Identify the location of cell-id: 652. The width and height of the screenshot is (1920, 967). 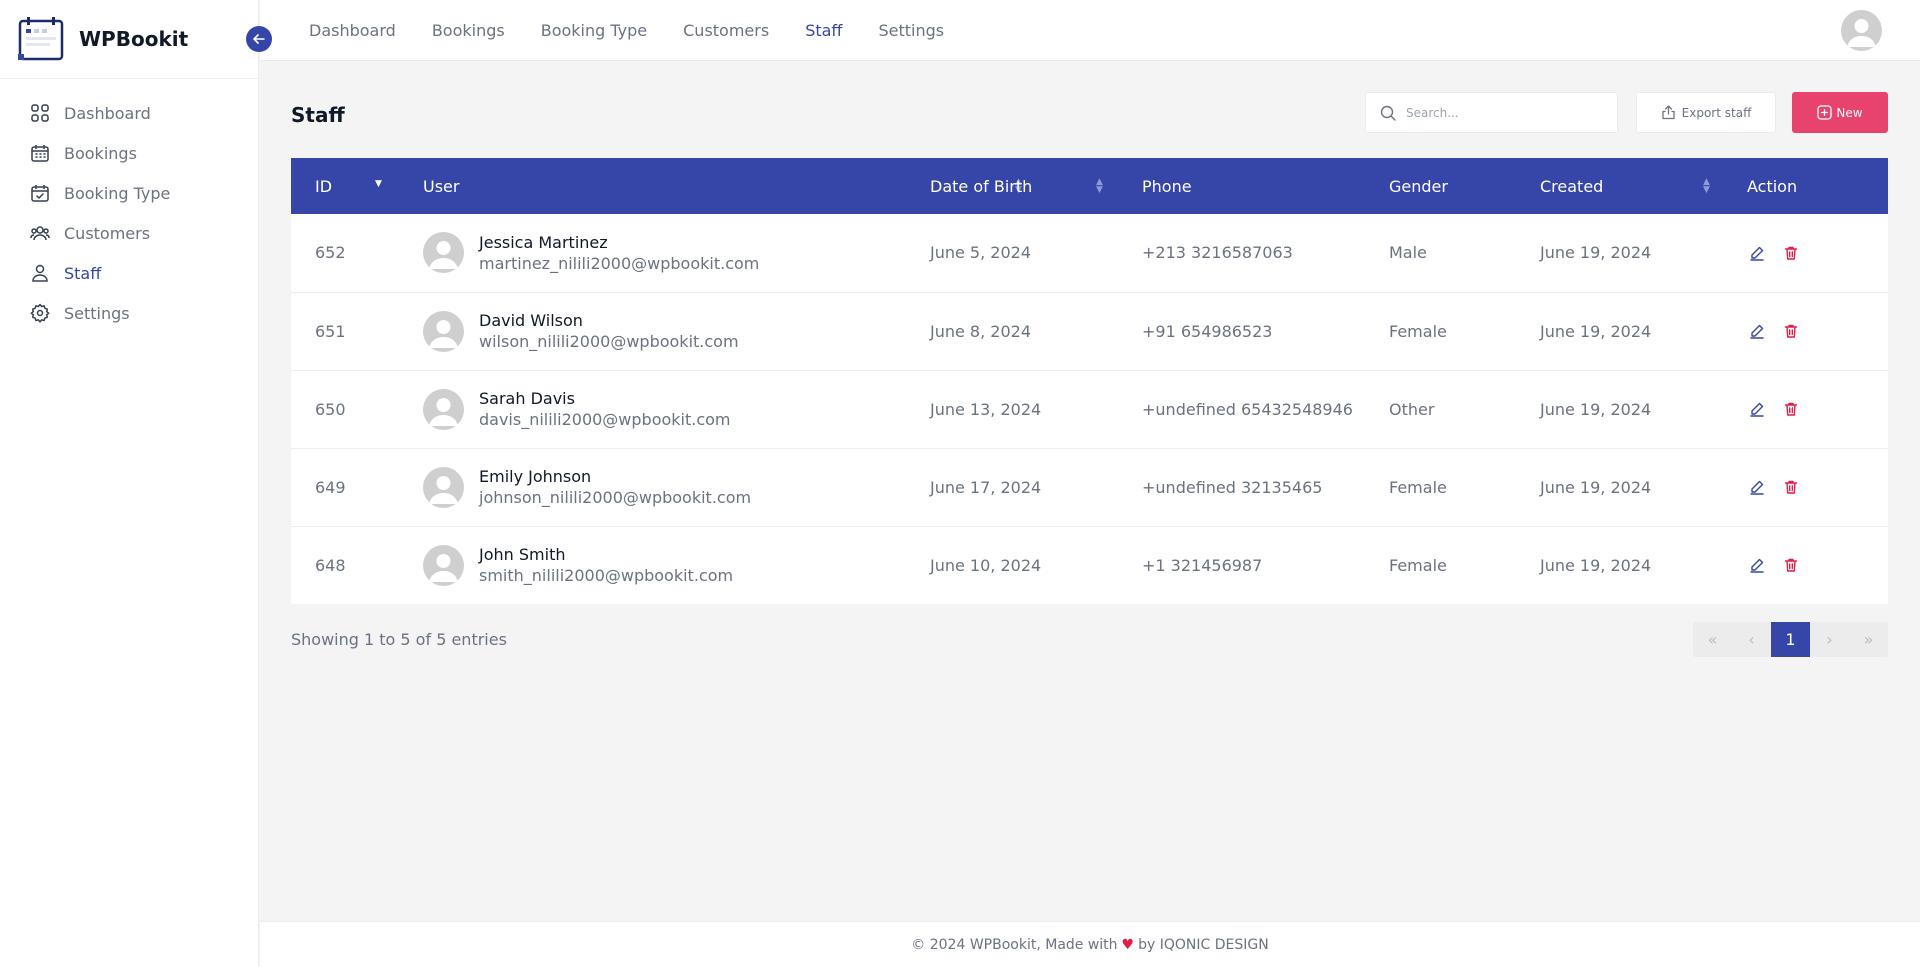
(330, 253).